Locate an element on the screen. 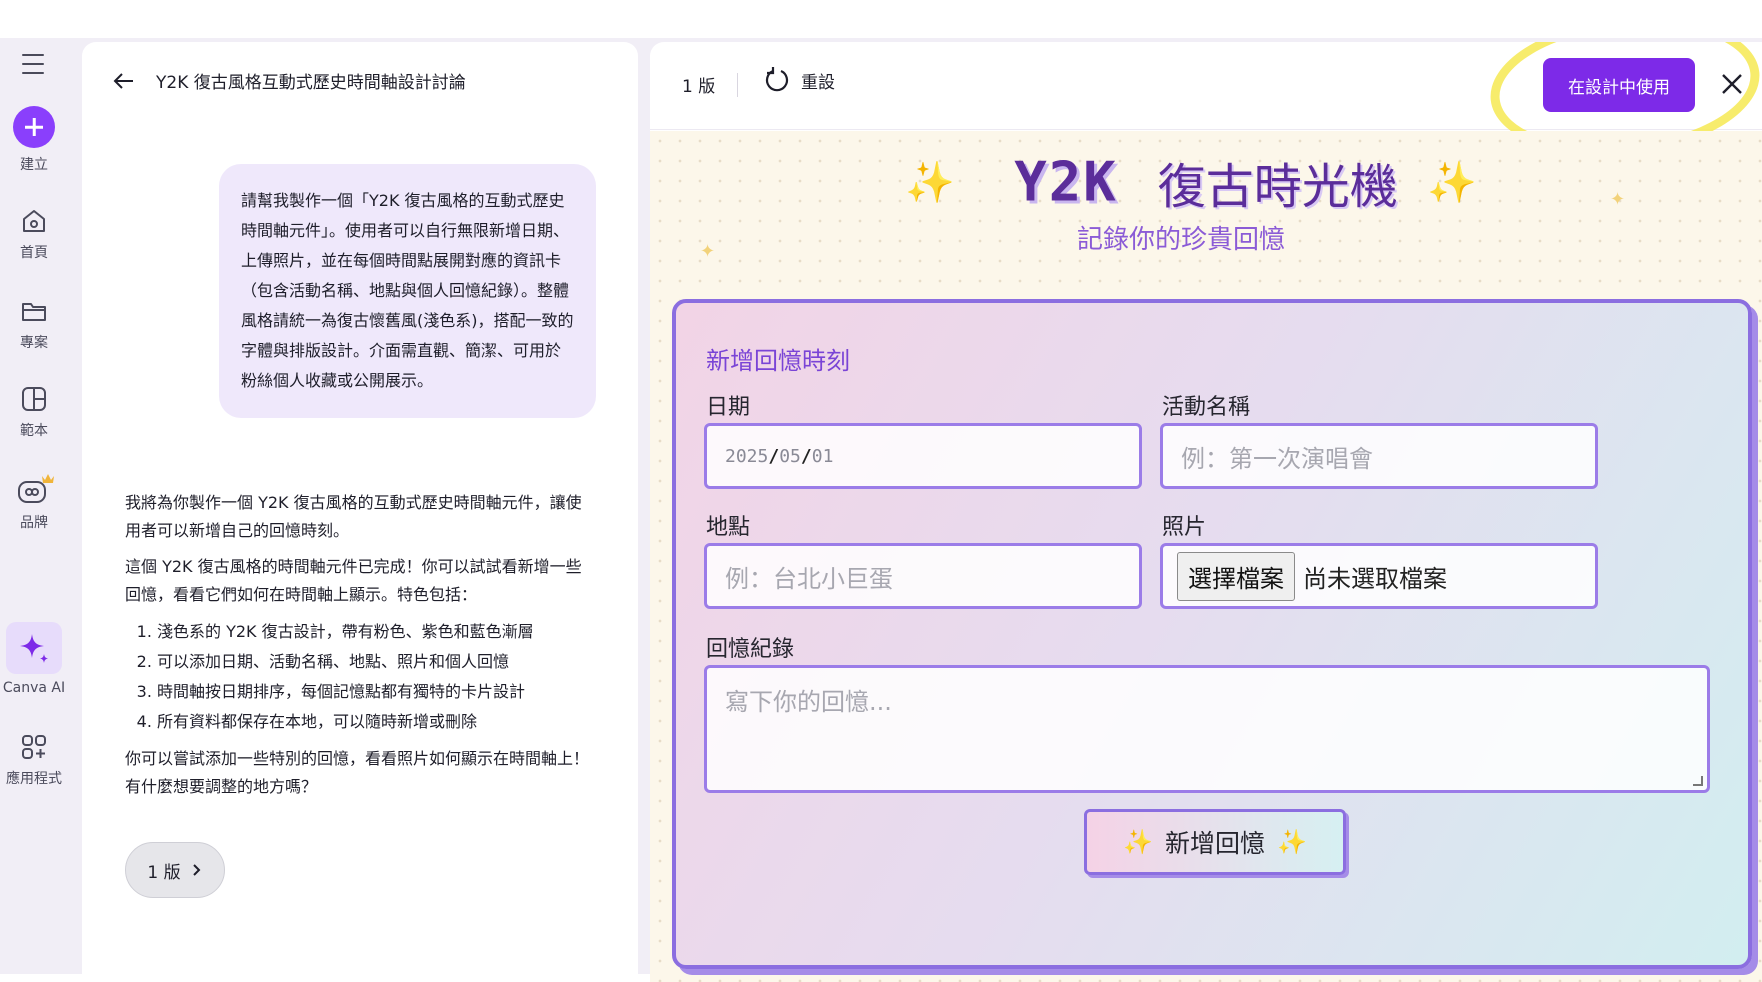 This screenshot has height=982, width=1762. folder-icon is located at coordinates (34, 312).